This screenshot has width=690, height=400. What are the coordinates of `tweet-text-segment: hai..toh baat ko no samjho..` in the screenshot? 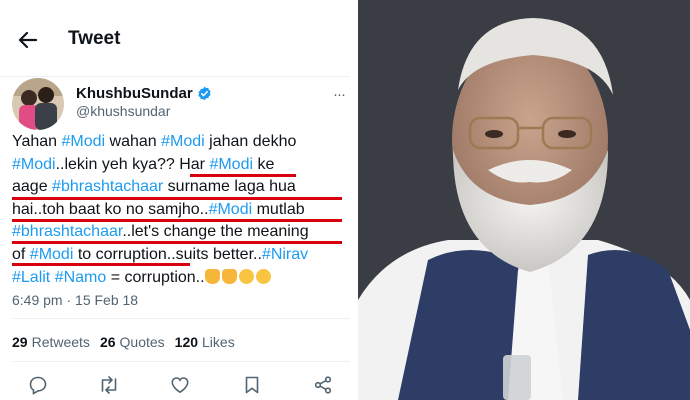 It's located at (110, 209).